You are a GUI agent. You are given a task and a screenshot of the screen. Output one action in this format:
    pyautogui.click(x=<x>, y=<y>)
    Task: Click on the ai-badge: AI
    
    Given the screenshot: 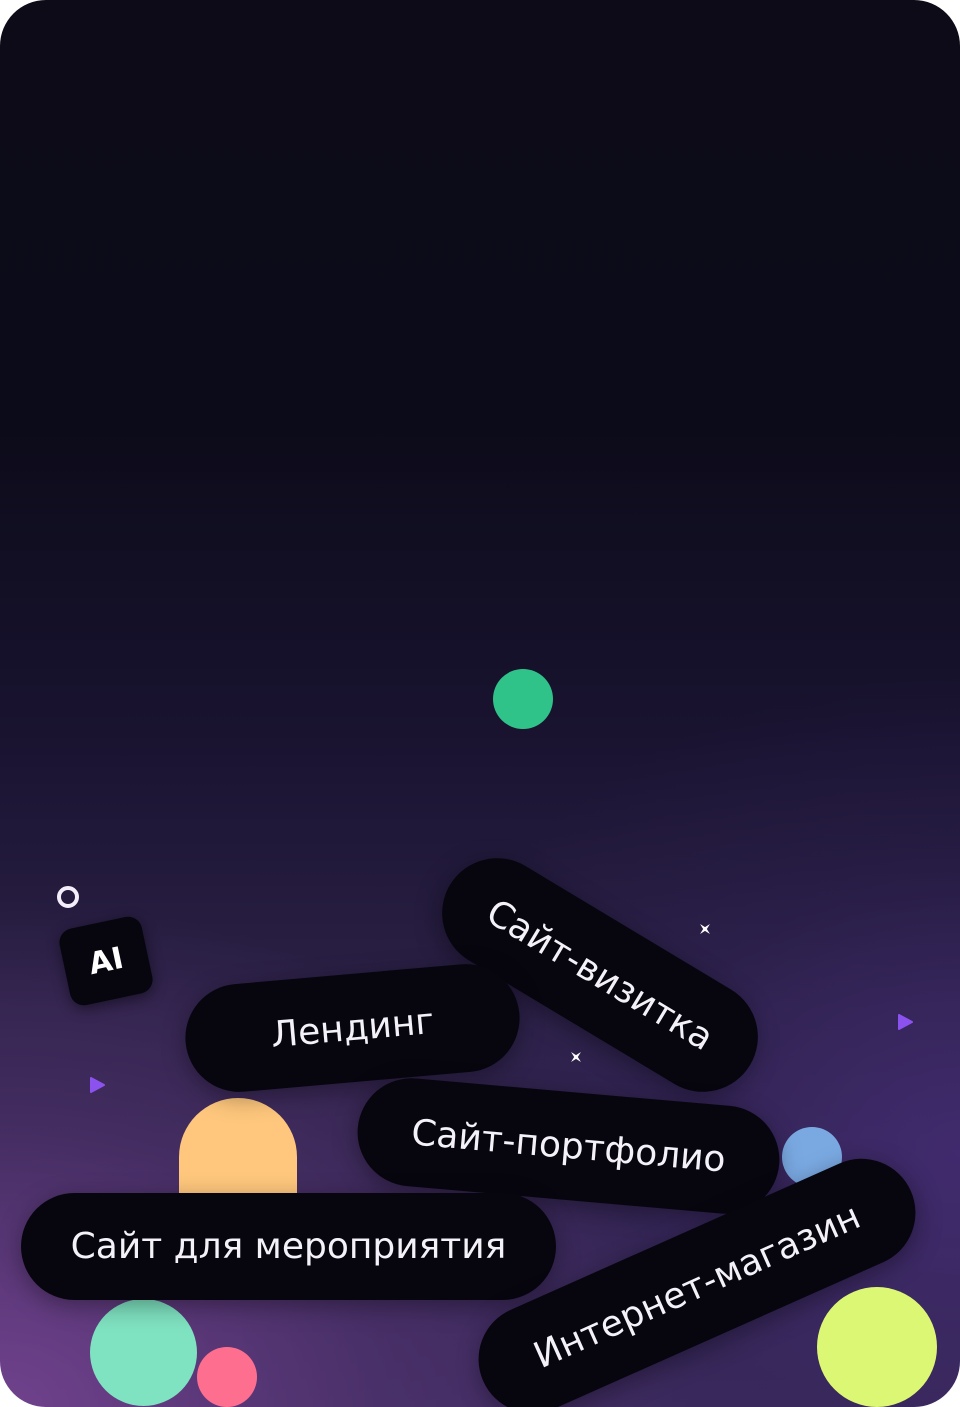 What is the action you would take?
    pyautogui.click(x=106, y=961)
    